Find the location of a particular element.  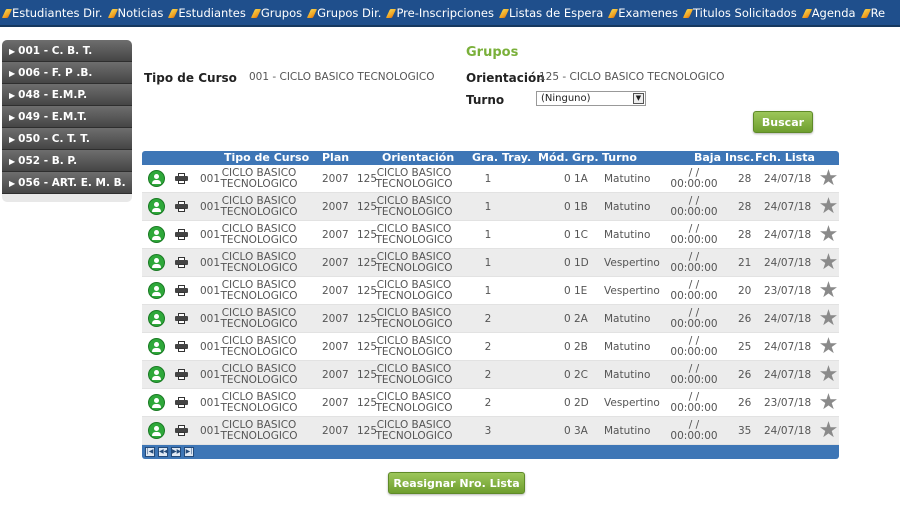

nav-item: Agenda is located at coordinates (829, 12).